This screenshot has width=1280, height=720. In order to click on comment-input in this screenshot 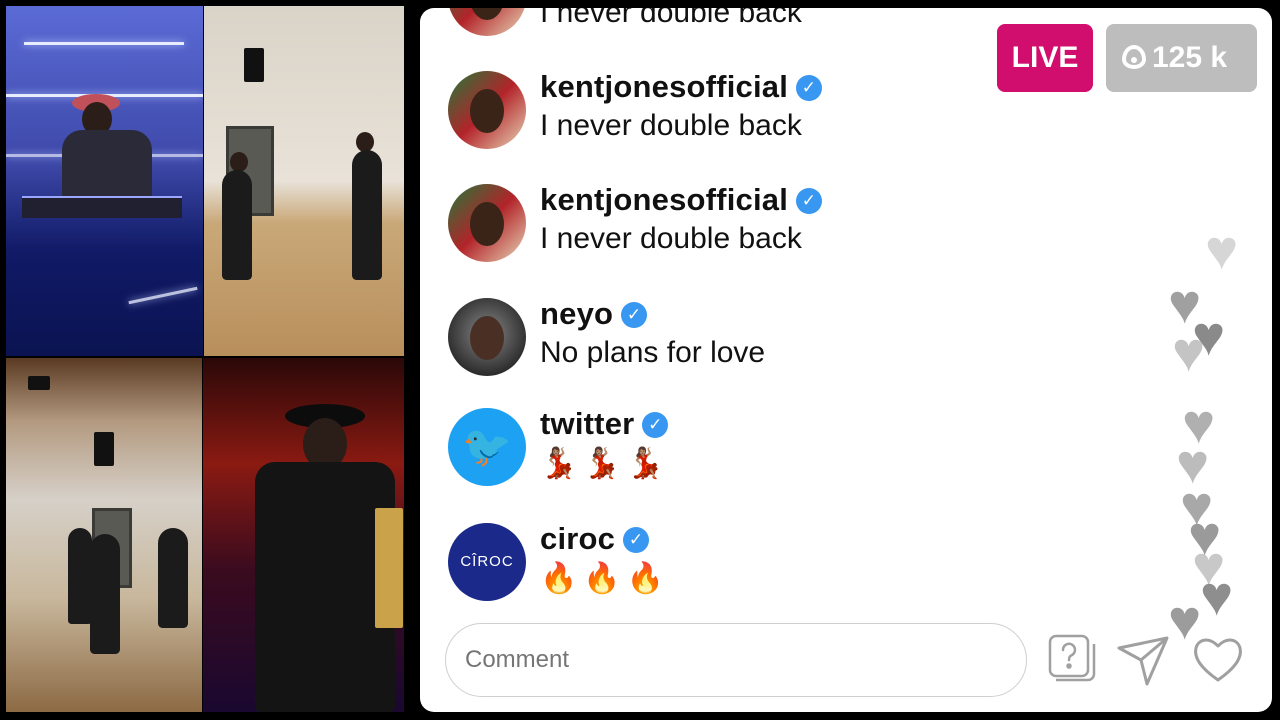, I will do `click(736, 660)`.